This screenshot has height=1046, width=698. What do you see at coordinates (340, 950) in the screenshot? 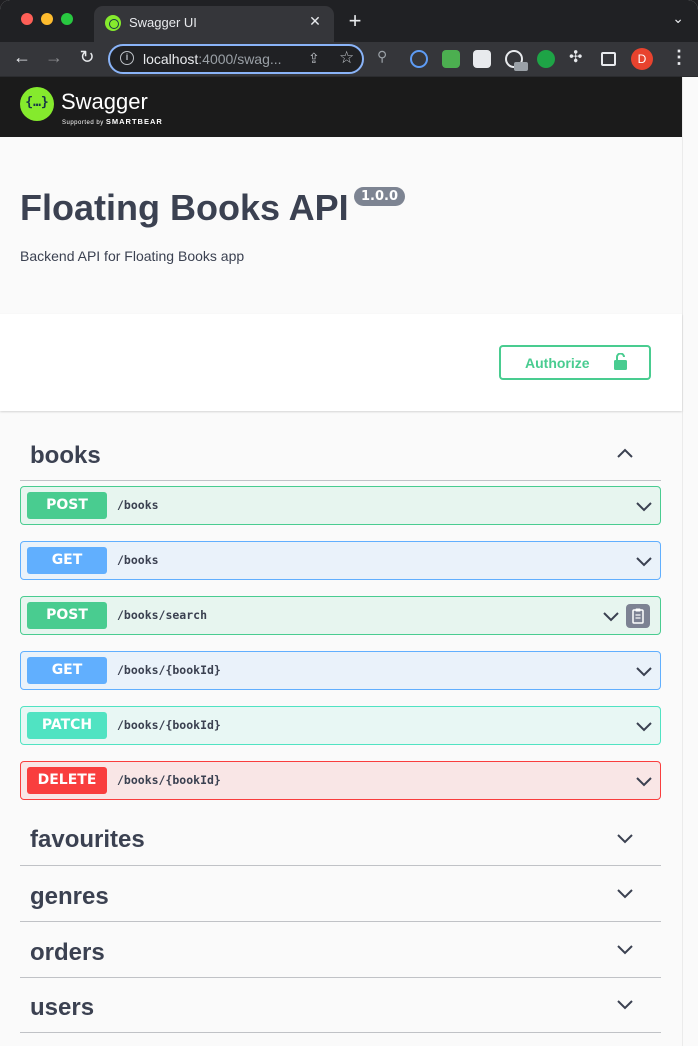
I see `tag-orders: orders` at bounding box center [340, 950].